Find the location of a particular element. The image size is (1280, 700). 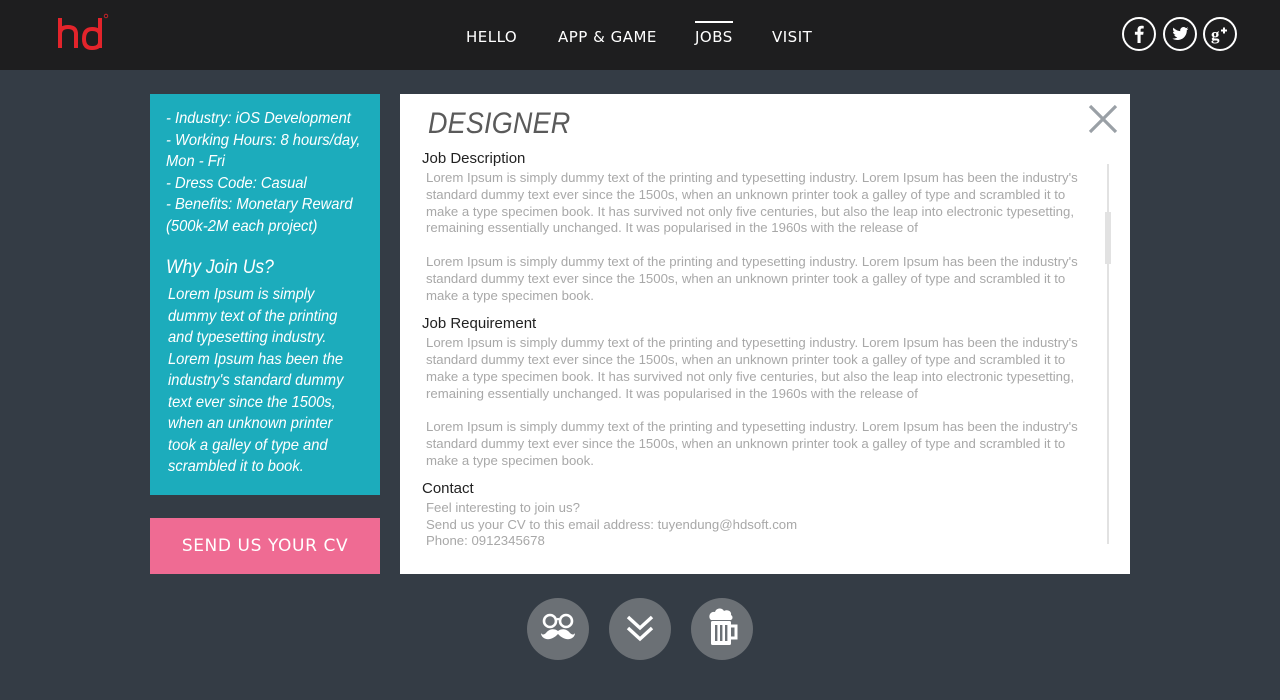

main-nav: HELLO APP & GAME JOBS VISIT is located at coordinates (640, 35).